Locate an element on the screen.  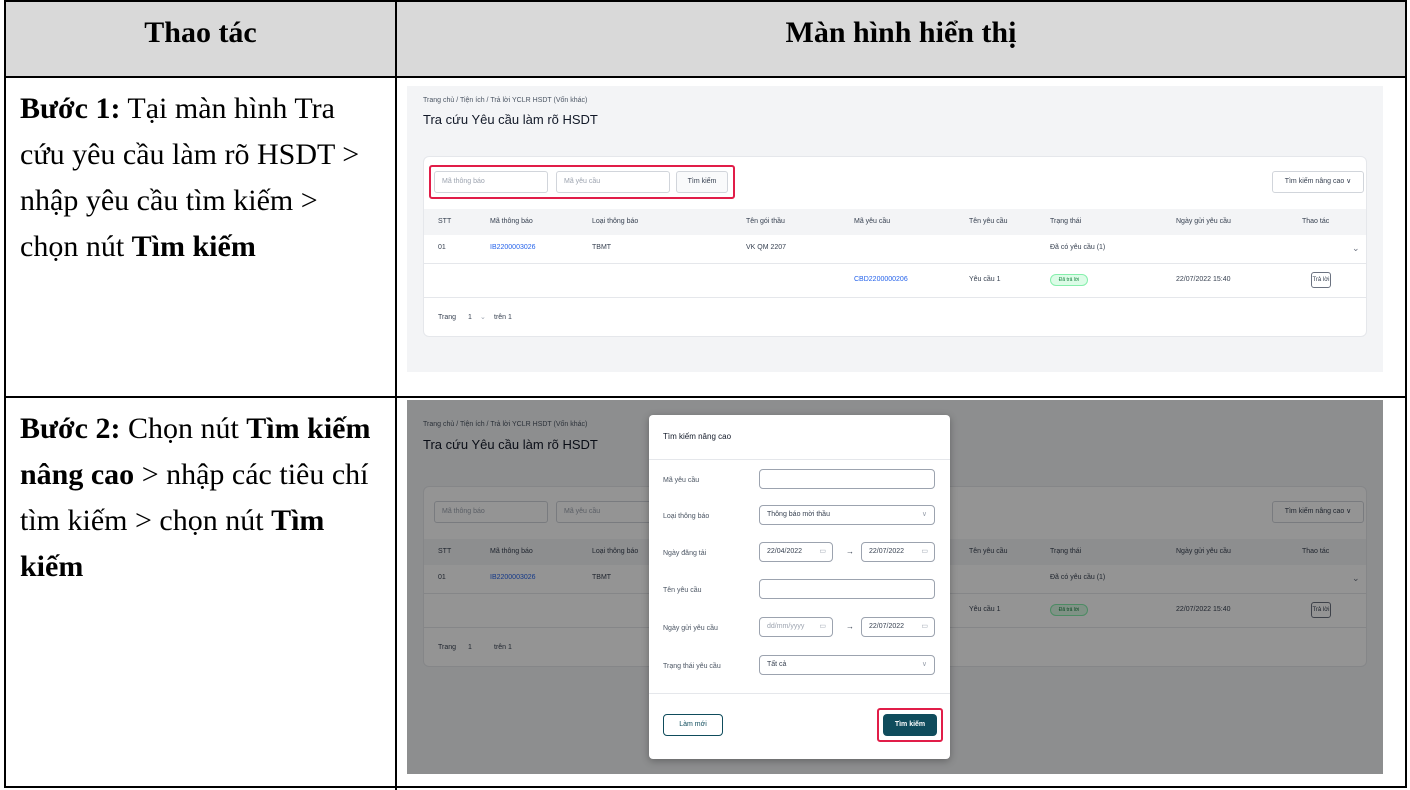
posted-to-field: 22/07/2022 ▭ is located at coordinates (898, 552).